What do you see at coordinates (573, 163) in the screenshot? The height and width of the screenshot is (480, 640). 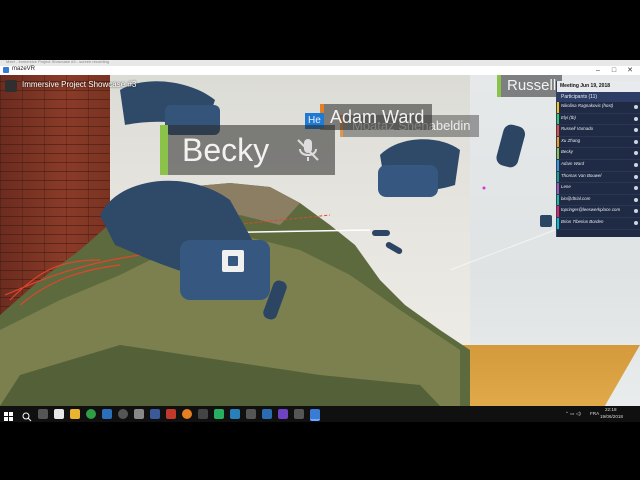 I see `participant-name: Adam Ward` at bounding box center [573, 163].